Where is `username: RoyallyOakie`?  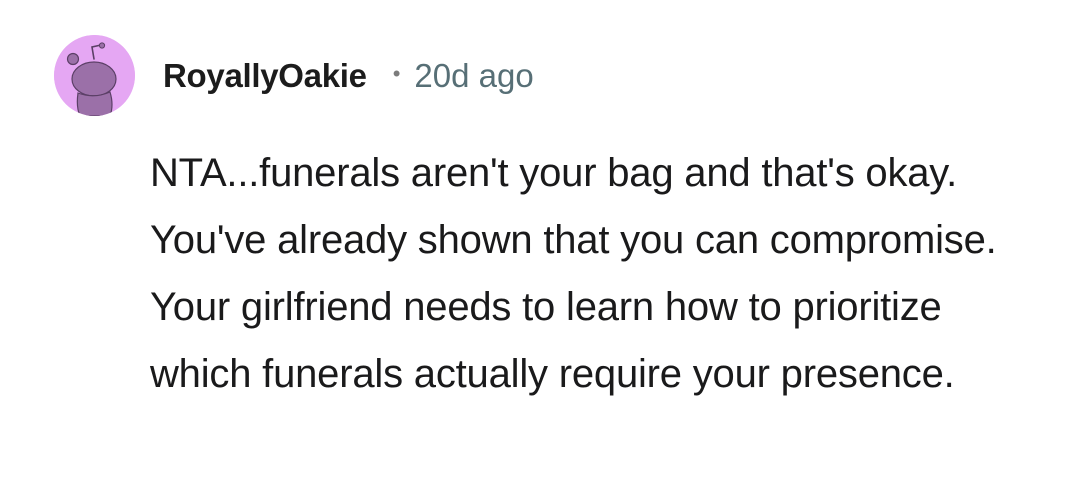 username: RoyallyOakie is located at coordinates (265, 76).